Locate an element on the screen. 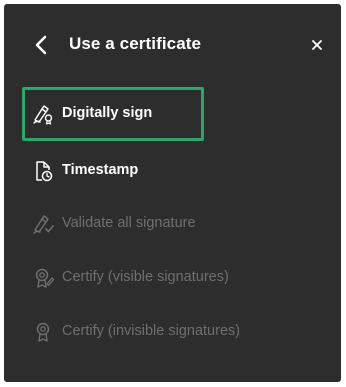 The image size is (346, 387). menu-item-timestamp: Timestamp is located at coordinates (113, 171).